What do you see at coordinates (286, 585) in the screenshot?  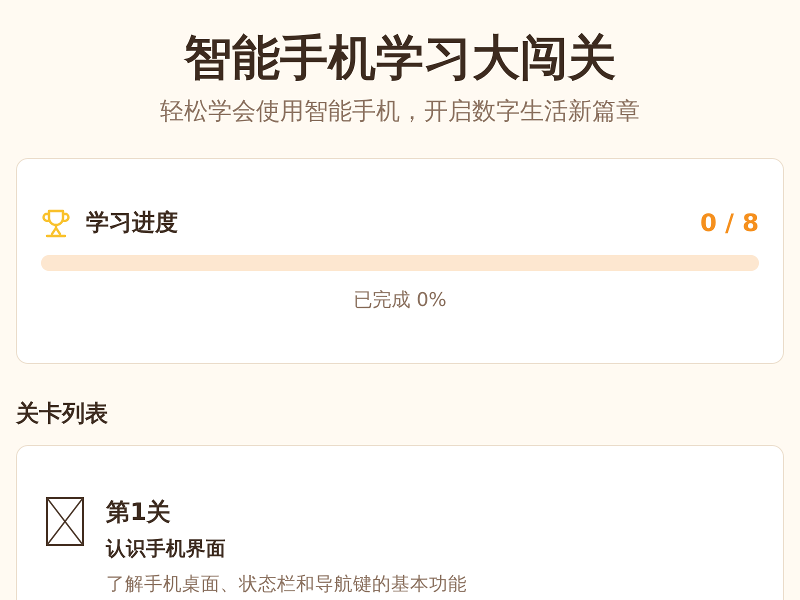 I see `level-description: 了解手机桌面、状态栏和导航键的基本功能` at bounding box center [286, 585].